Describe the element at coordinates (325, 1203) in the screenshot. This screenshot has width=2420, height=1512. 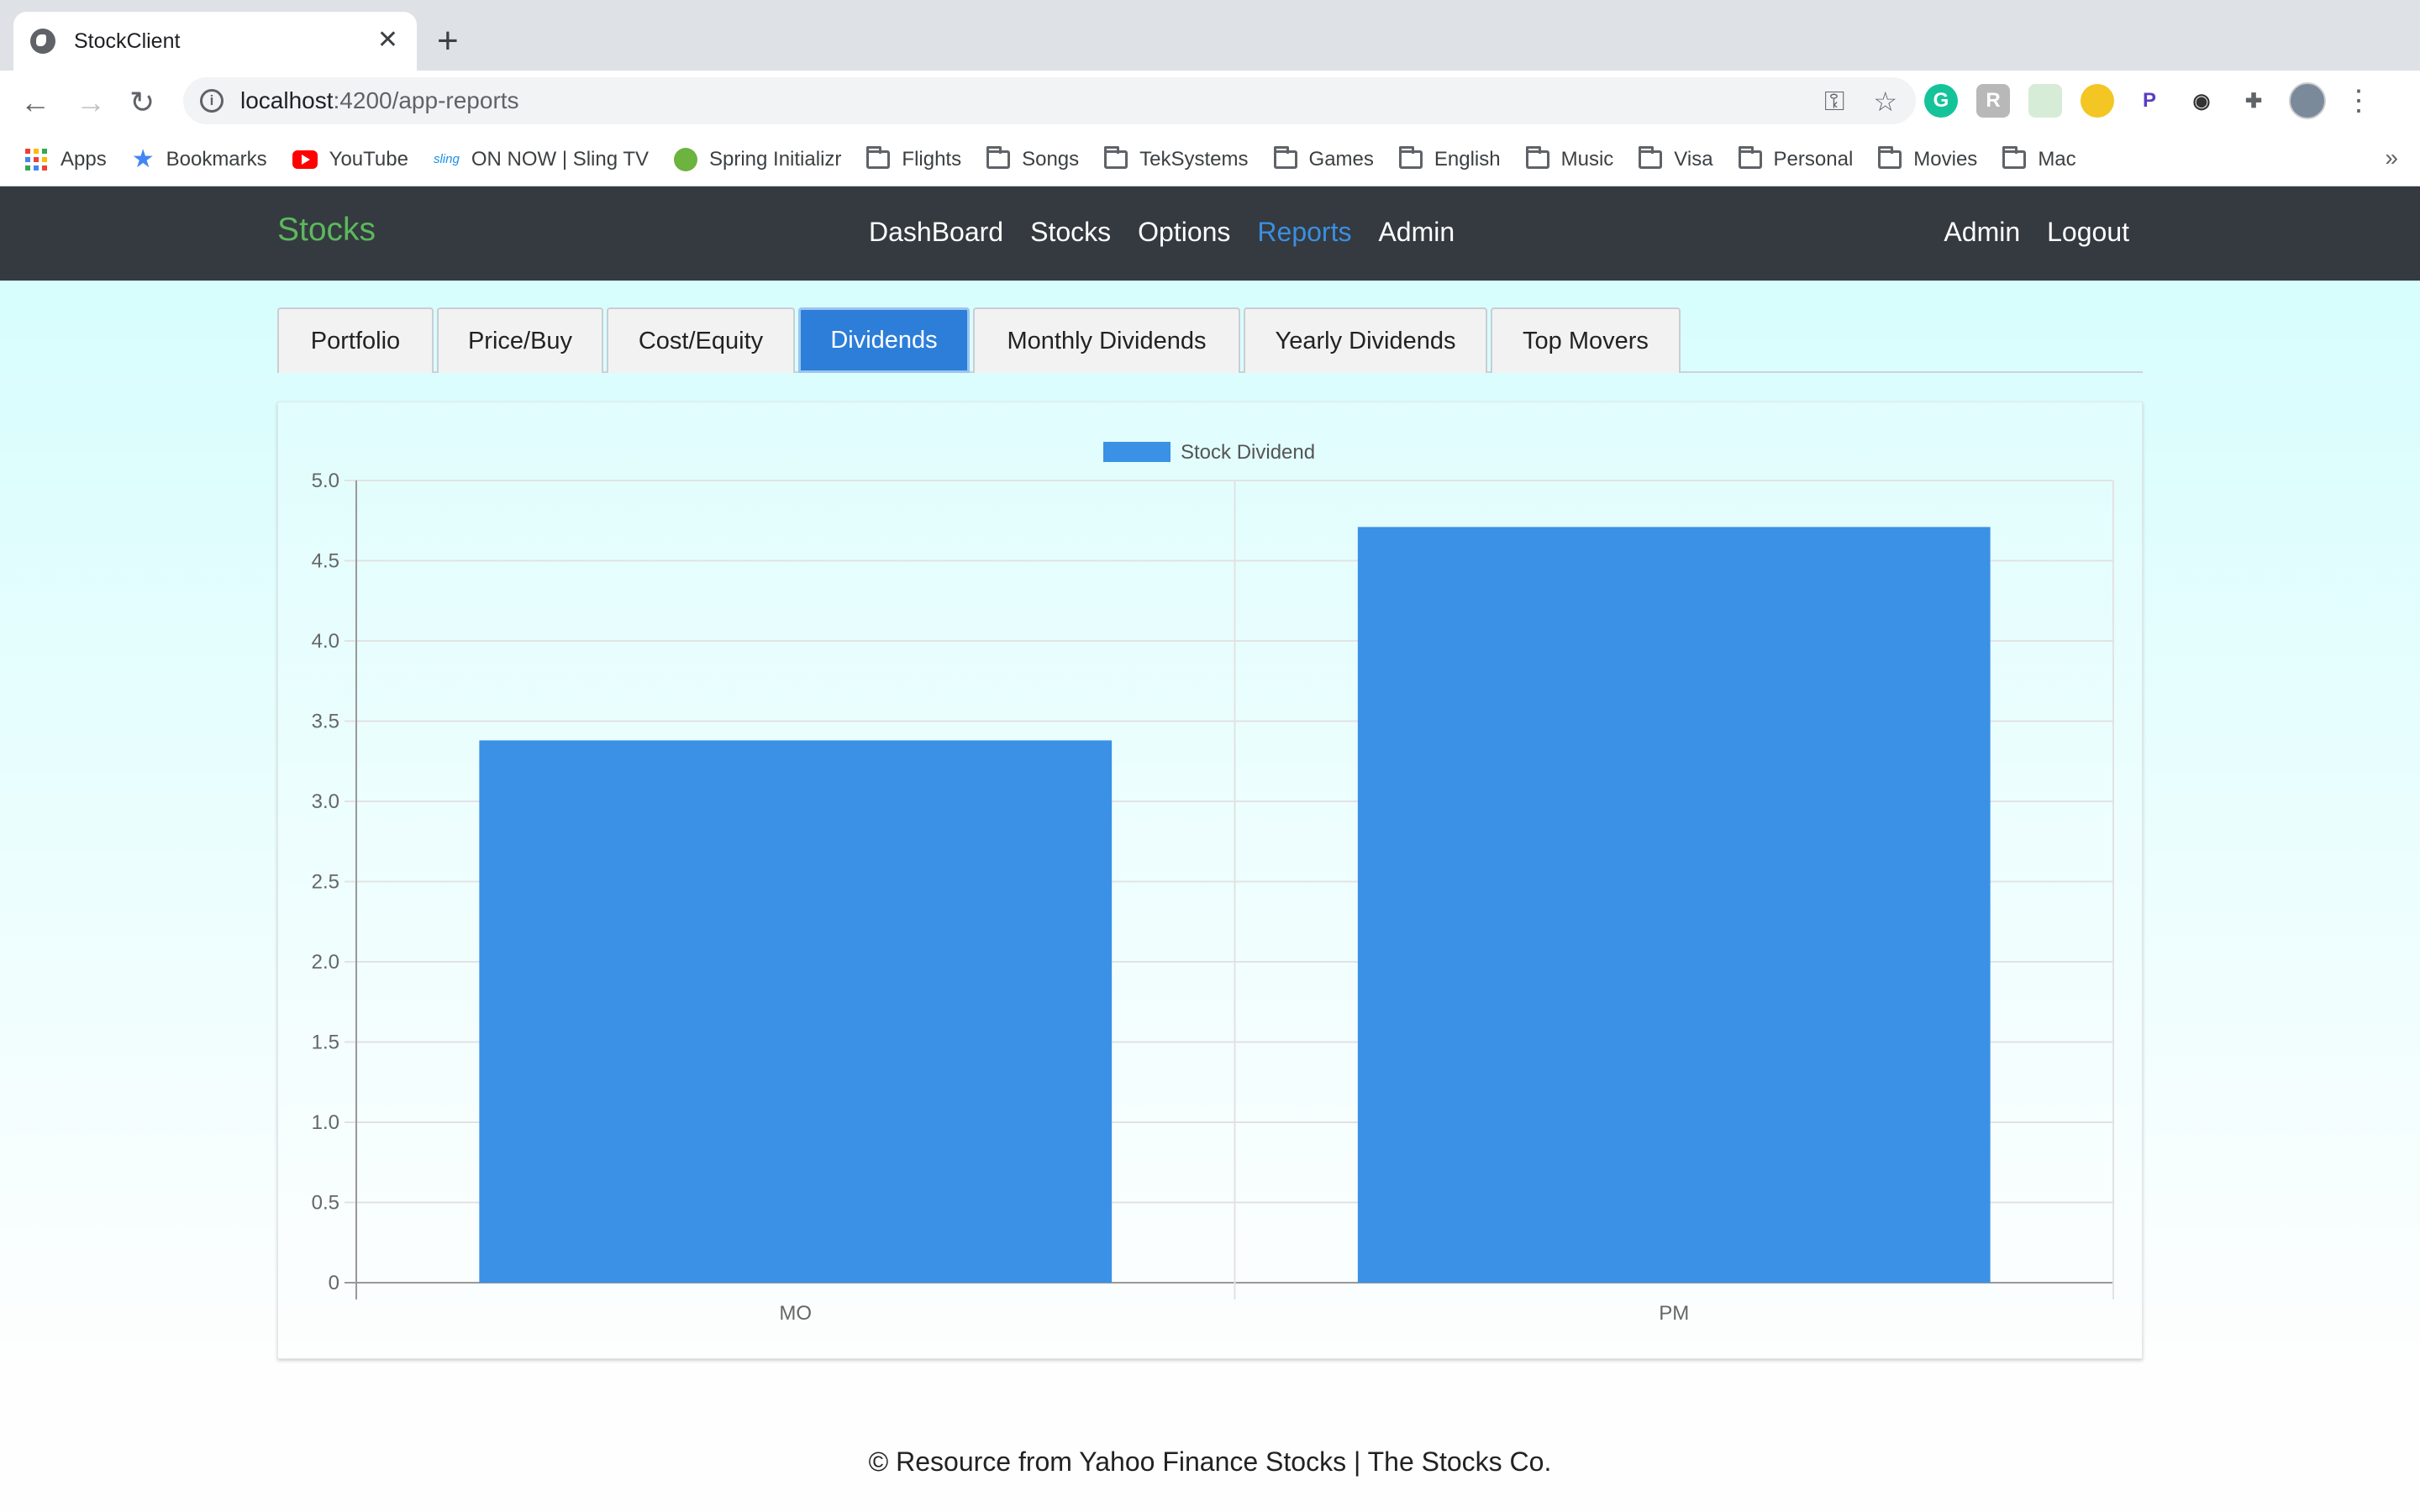
I see `y-tick-label: 0.5` at that location.